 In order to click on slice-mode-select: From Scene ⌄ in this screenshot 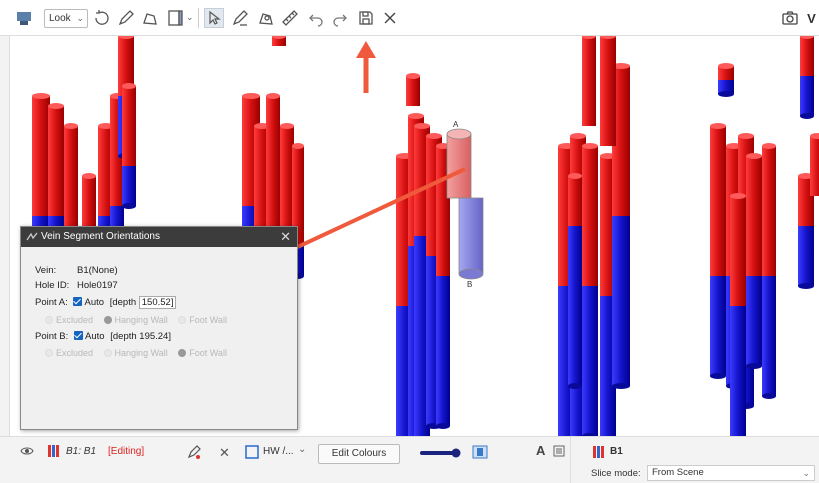, I will do `click(731, 473)`.